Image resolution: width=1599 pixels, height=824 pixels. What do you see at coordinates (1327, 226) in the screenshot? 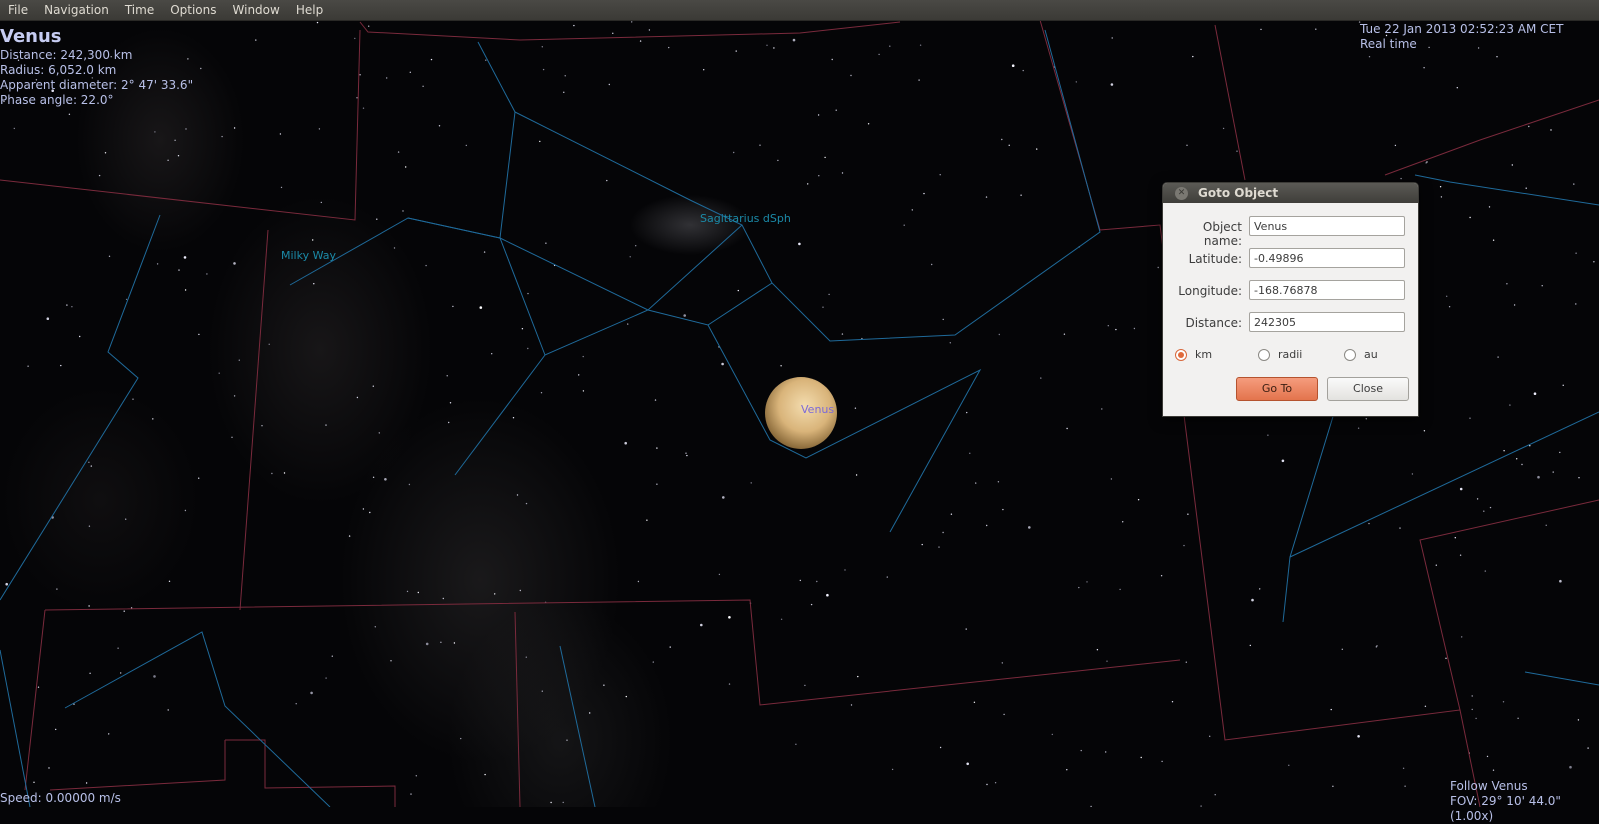
I see `object-name-input` at bounding box center [1327, 226].